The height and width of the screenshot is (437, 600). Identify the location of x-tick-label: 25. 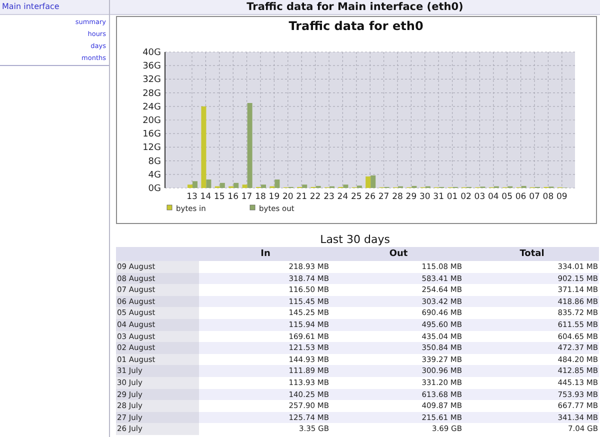
(356, 197).